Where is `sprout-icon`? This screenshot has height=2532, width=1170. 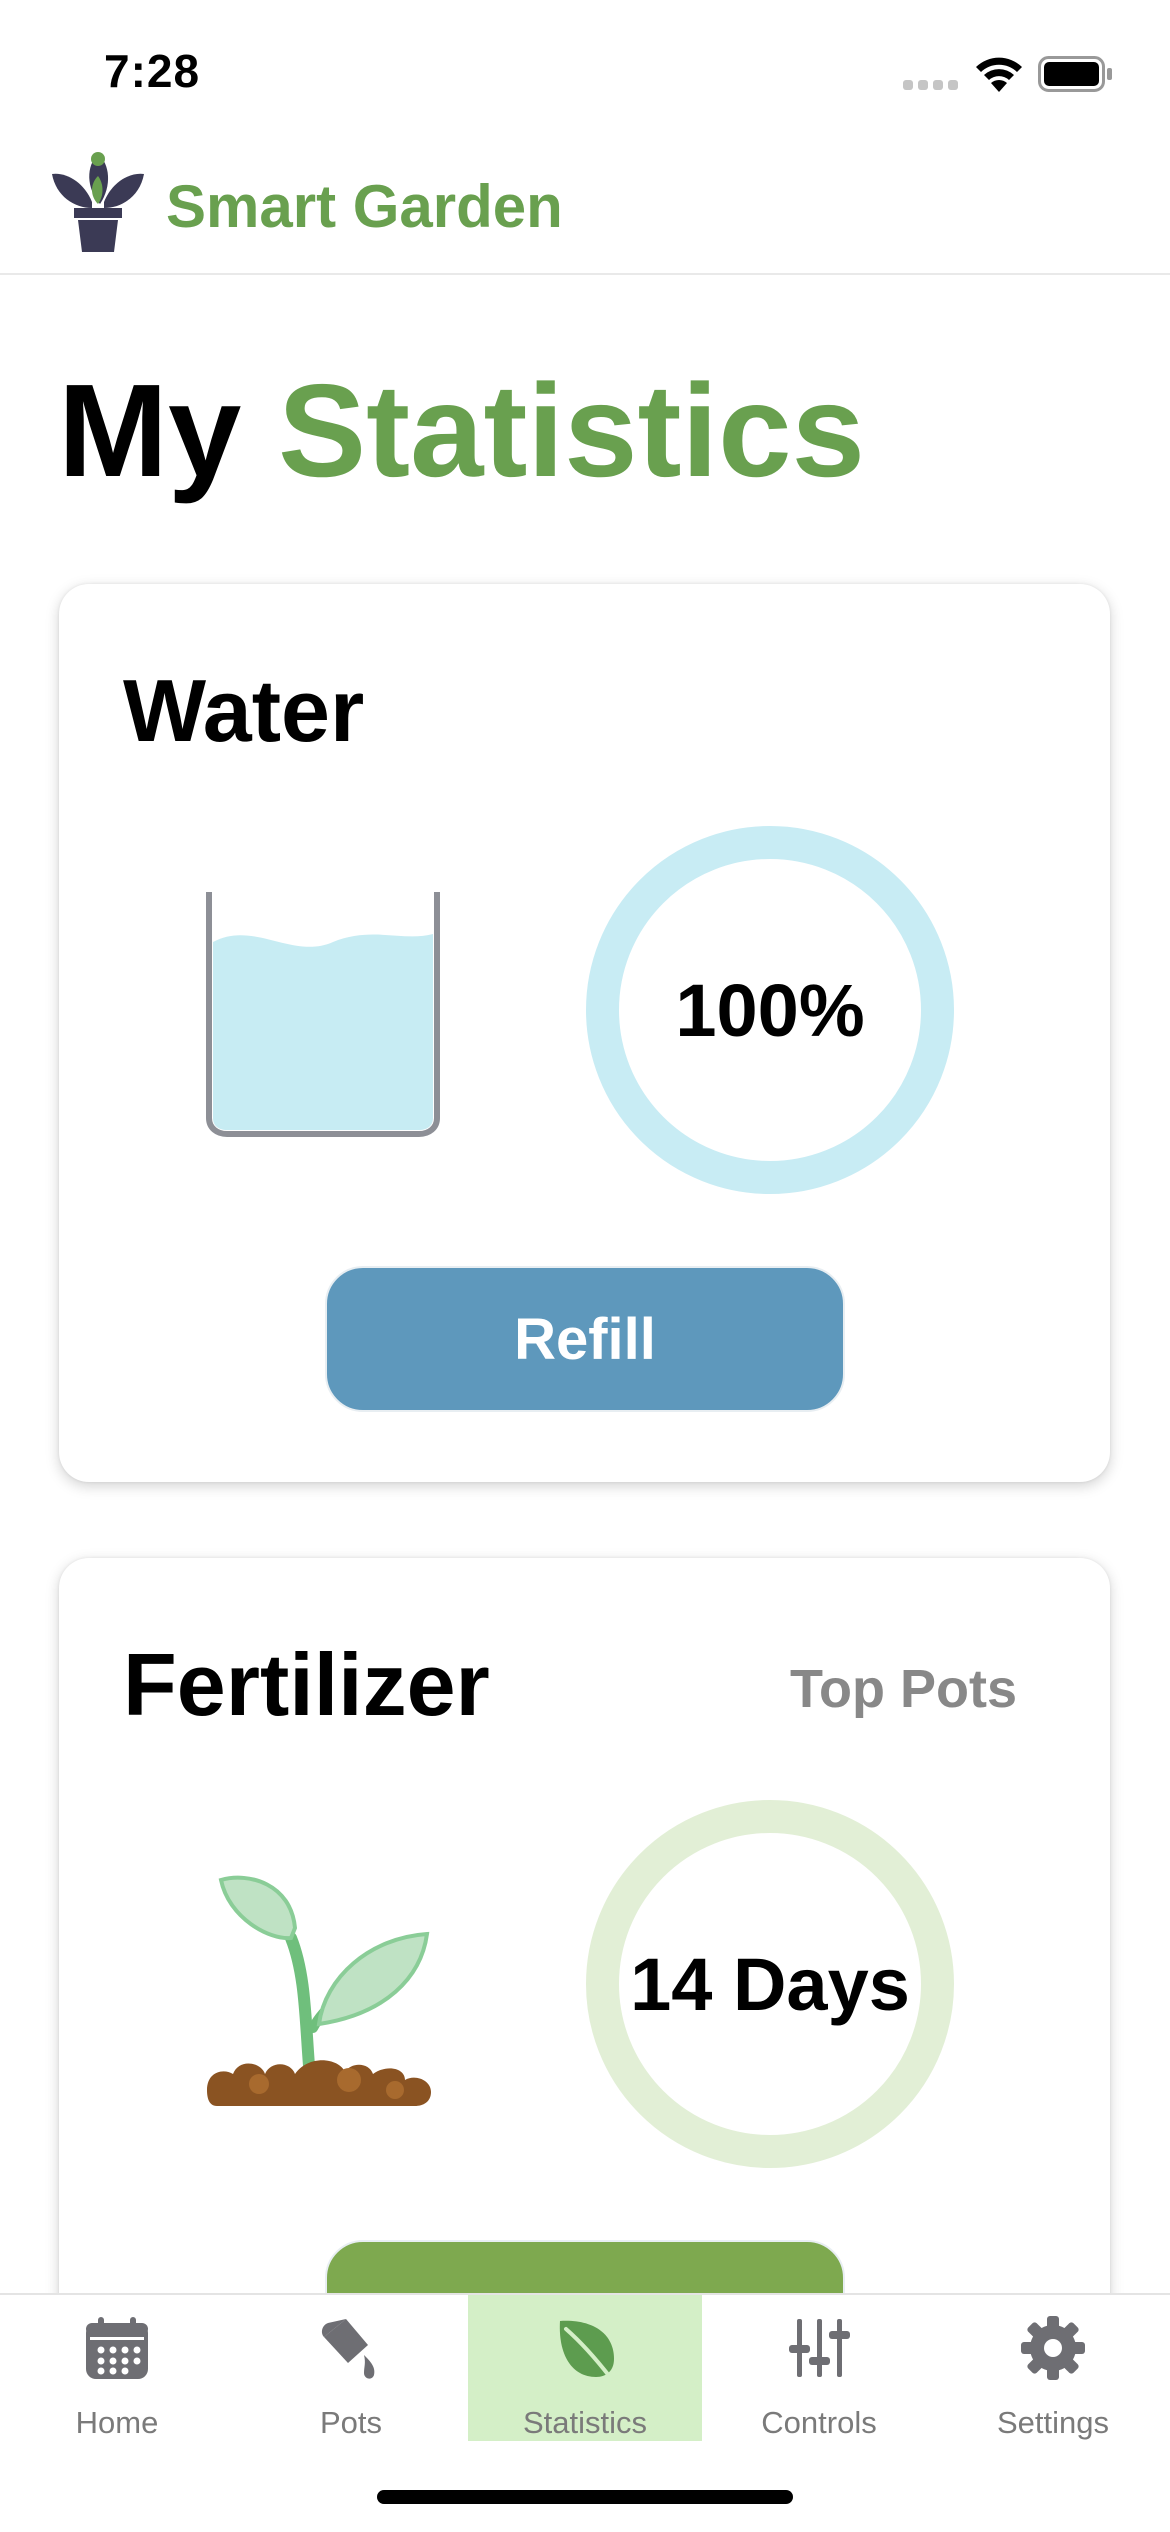
sprout-icon is located at coordinates (319, 1990).